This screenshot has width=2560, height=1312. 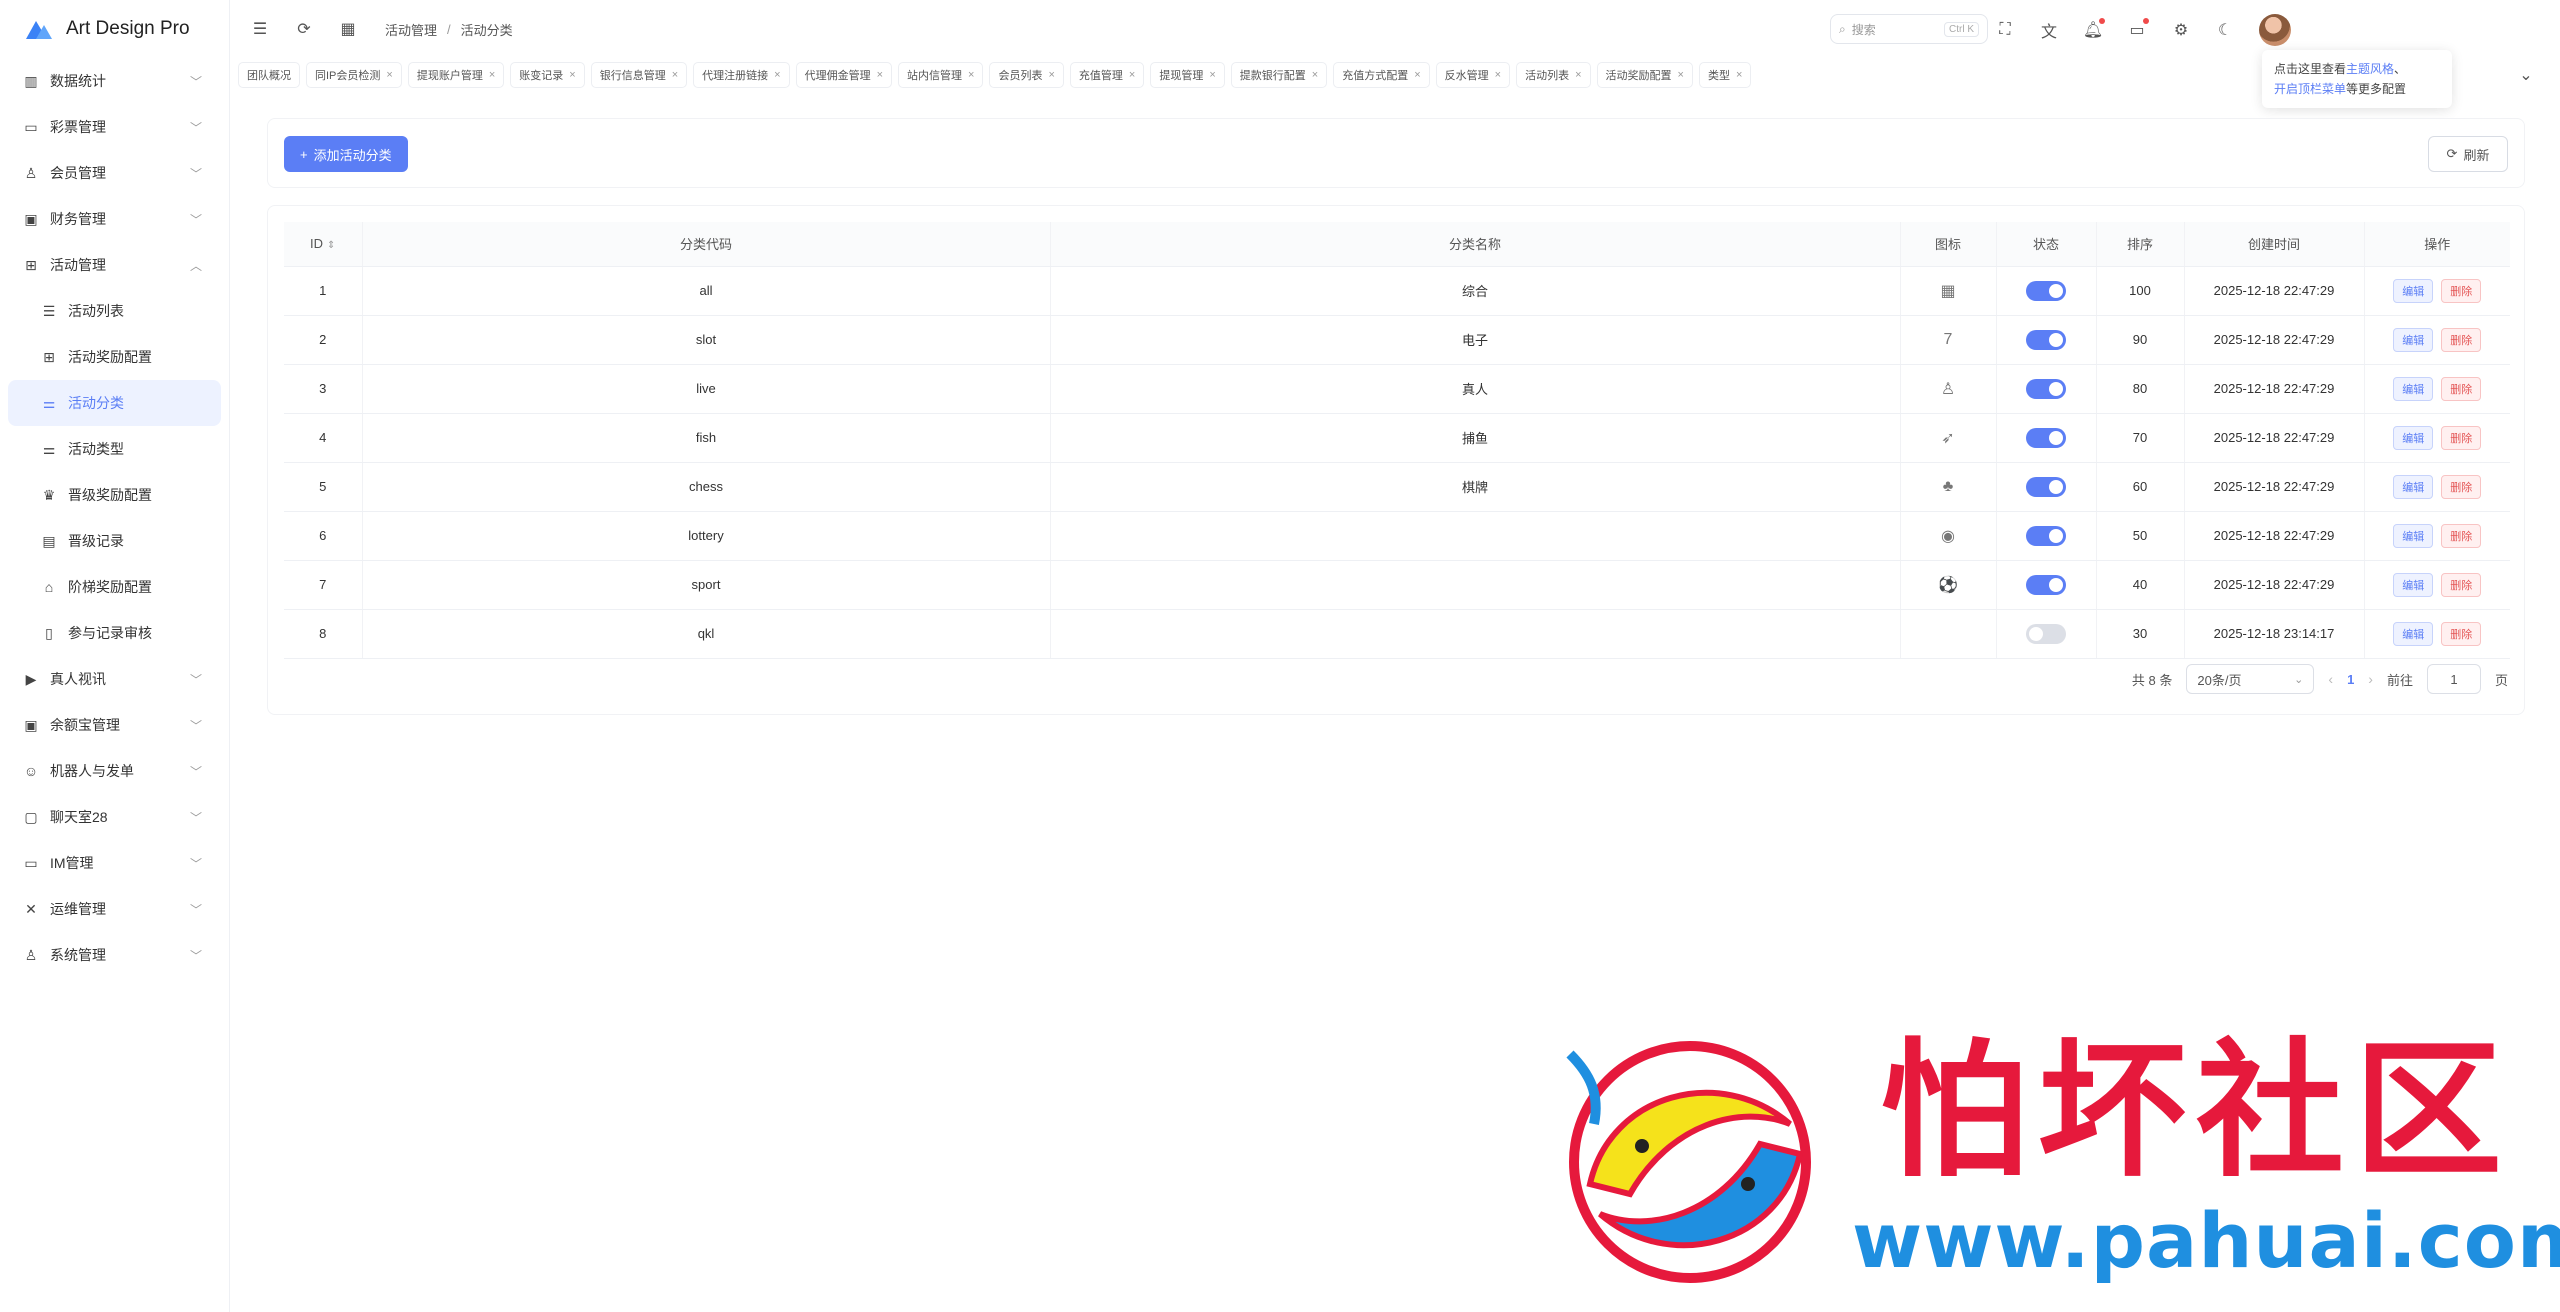 I want to click on breadcrumb-item: 活动管理, so click(x=411, y=29).